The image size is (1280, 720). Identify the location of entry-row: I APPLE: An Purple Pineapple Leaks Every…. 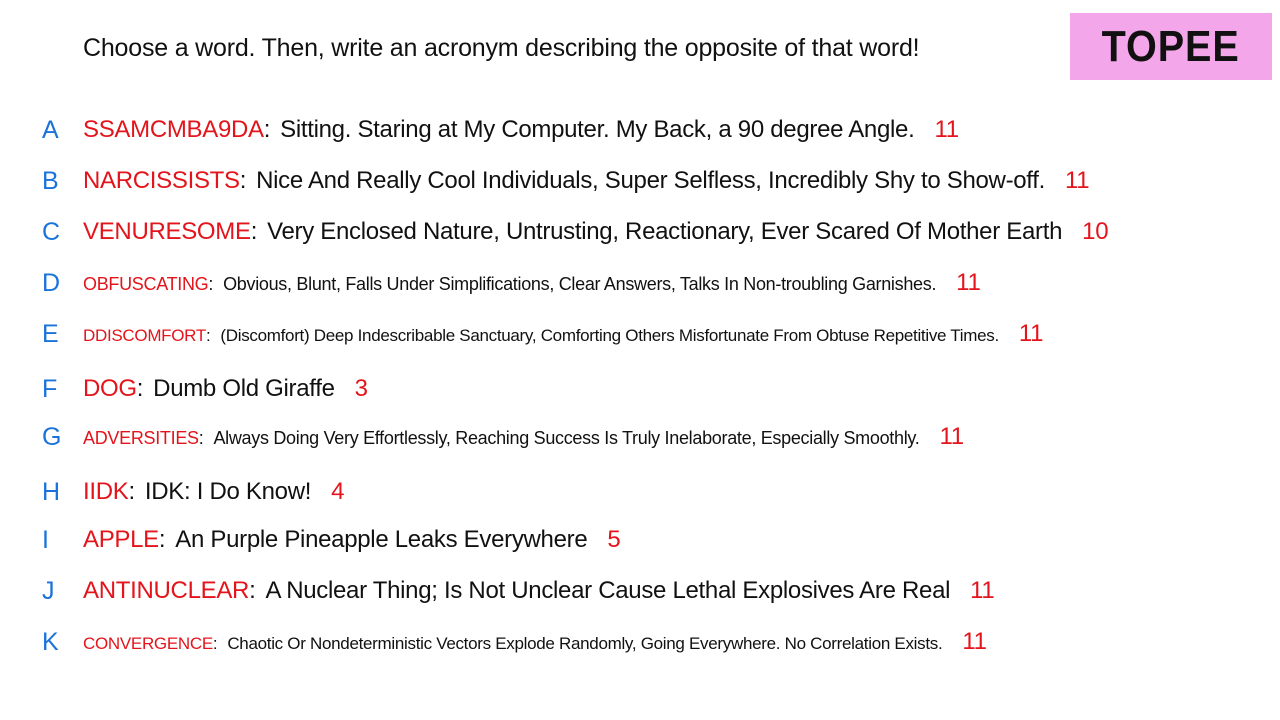
(640, 540).